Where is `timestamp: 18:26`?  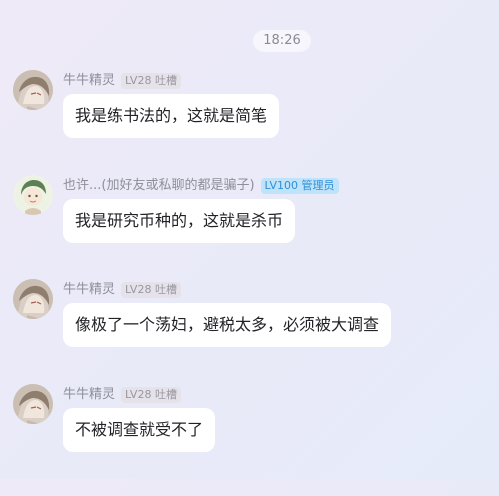 timestamp: 18:26 is located at coordinates (282, 41).